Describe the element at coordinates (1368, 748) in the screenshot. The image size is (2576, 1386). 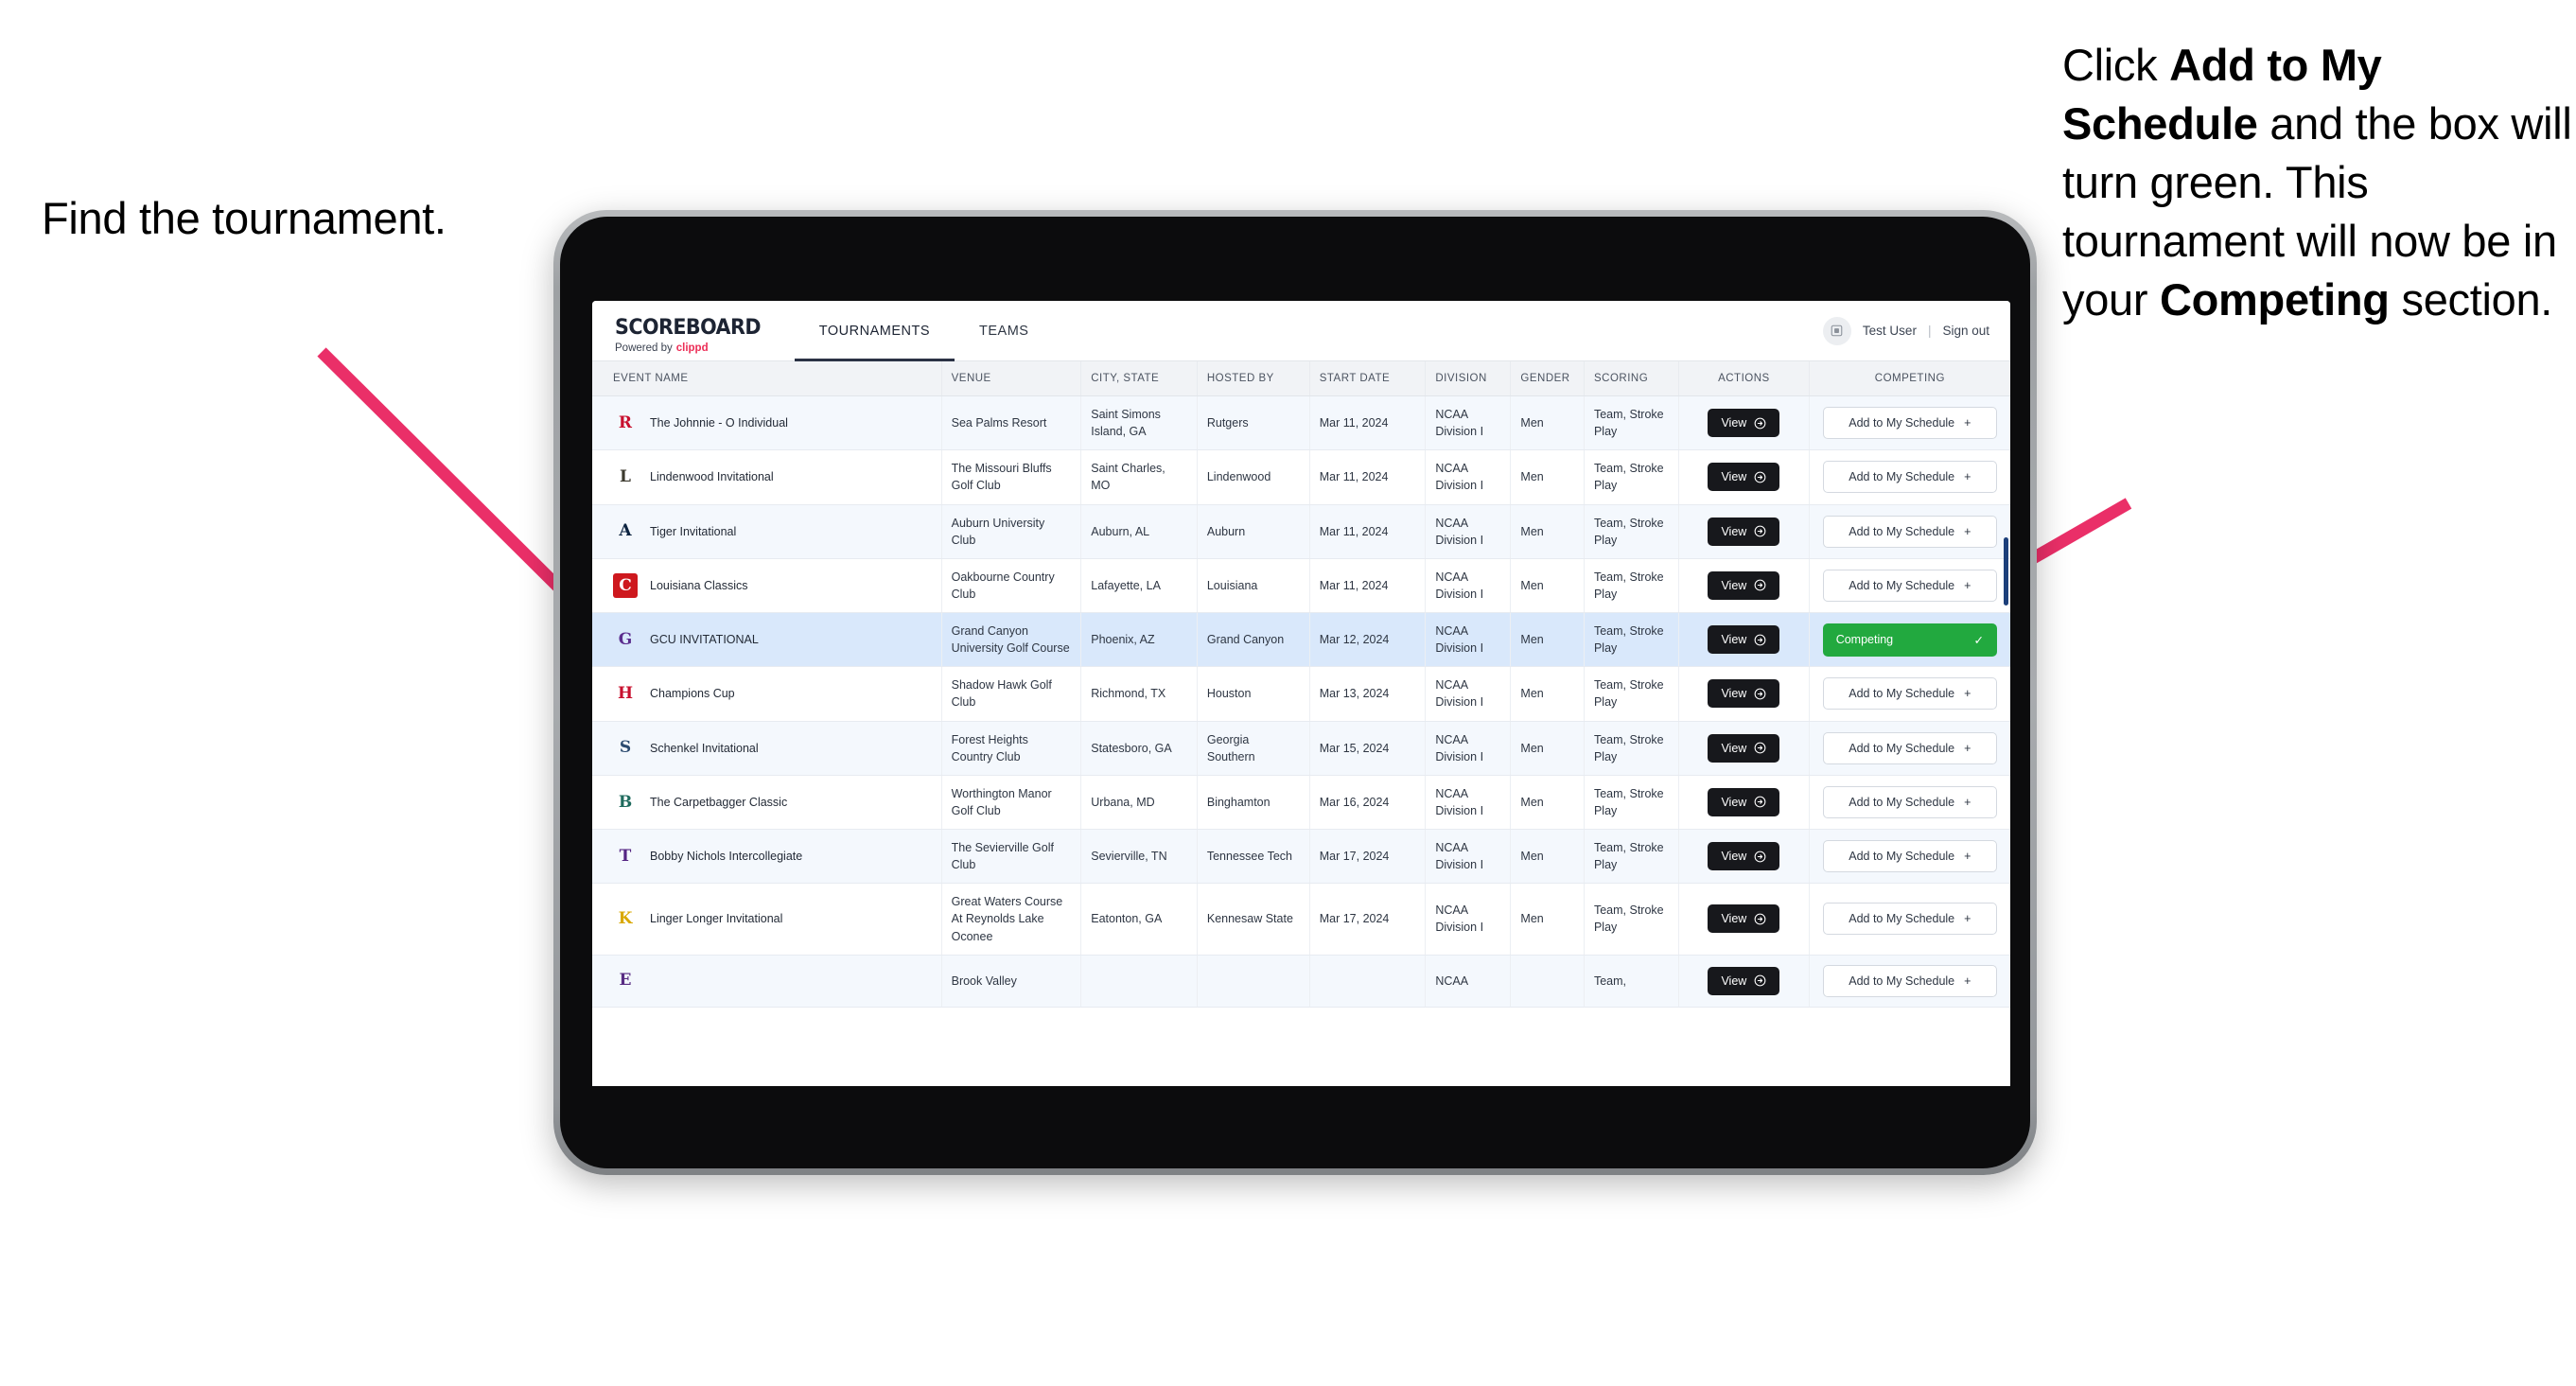
I see `cell-start-date: Mar 15, 2024` at that location.